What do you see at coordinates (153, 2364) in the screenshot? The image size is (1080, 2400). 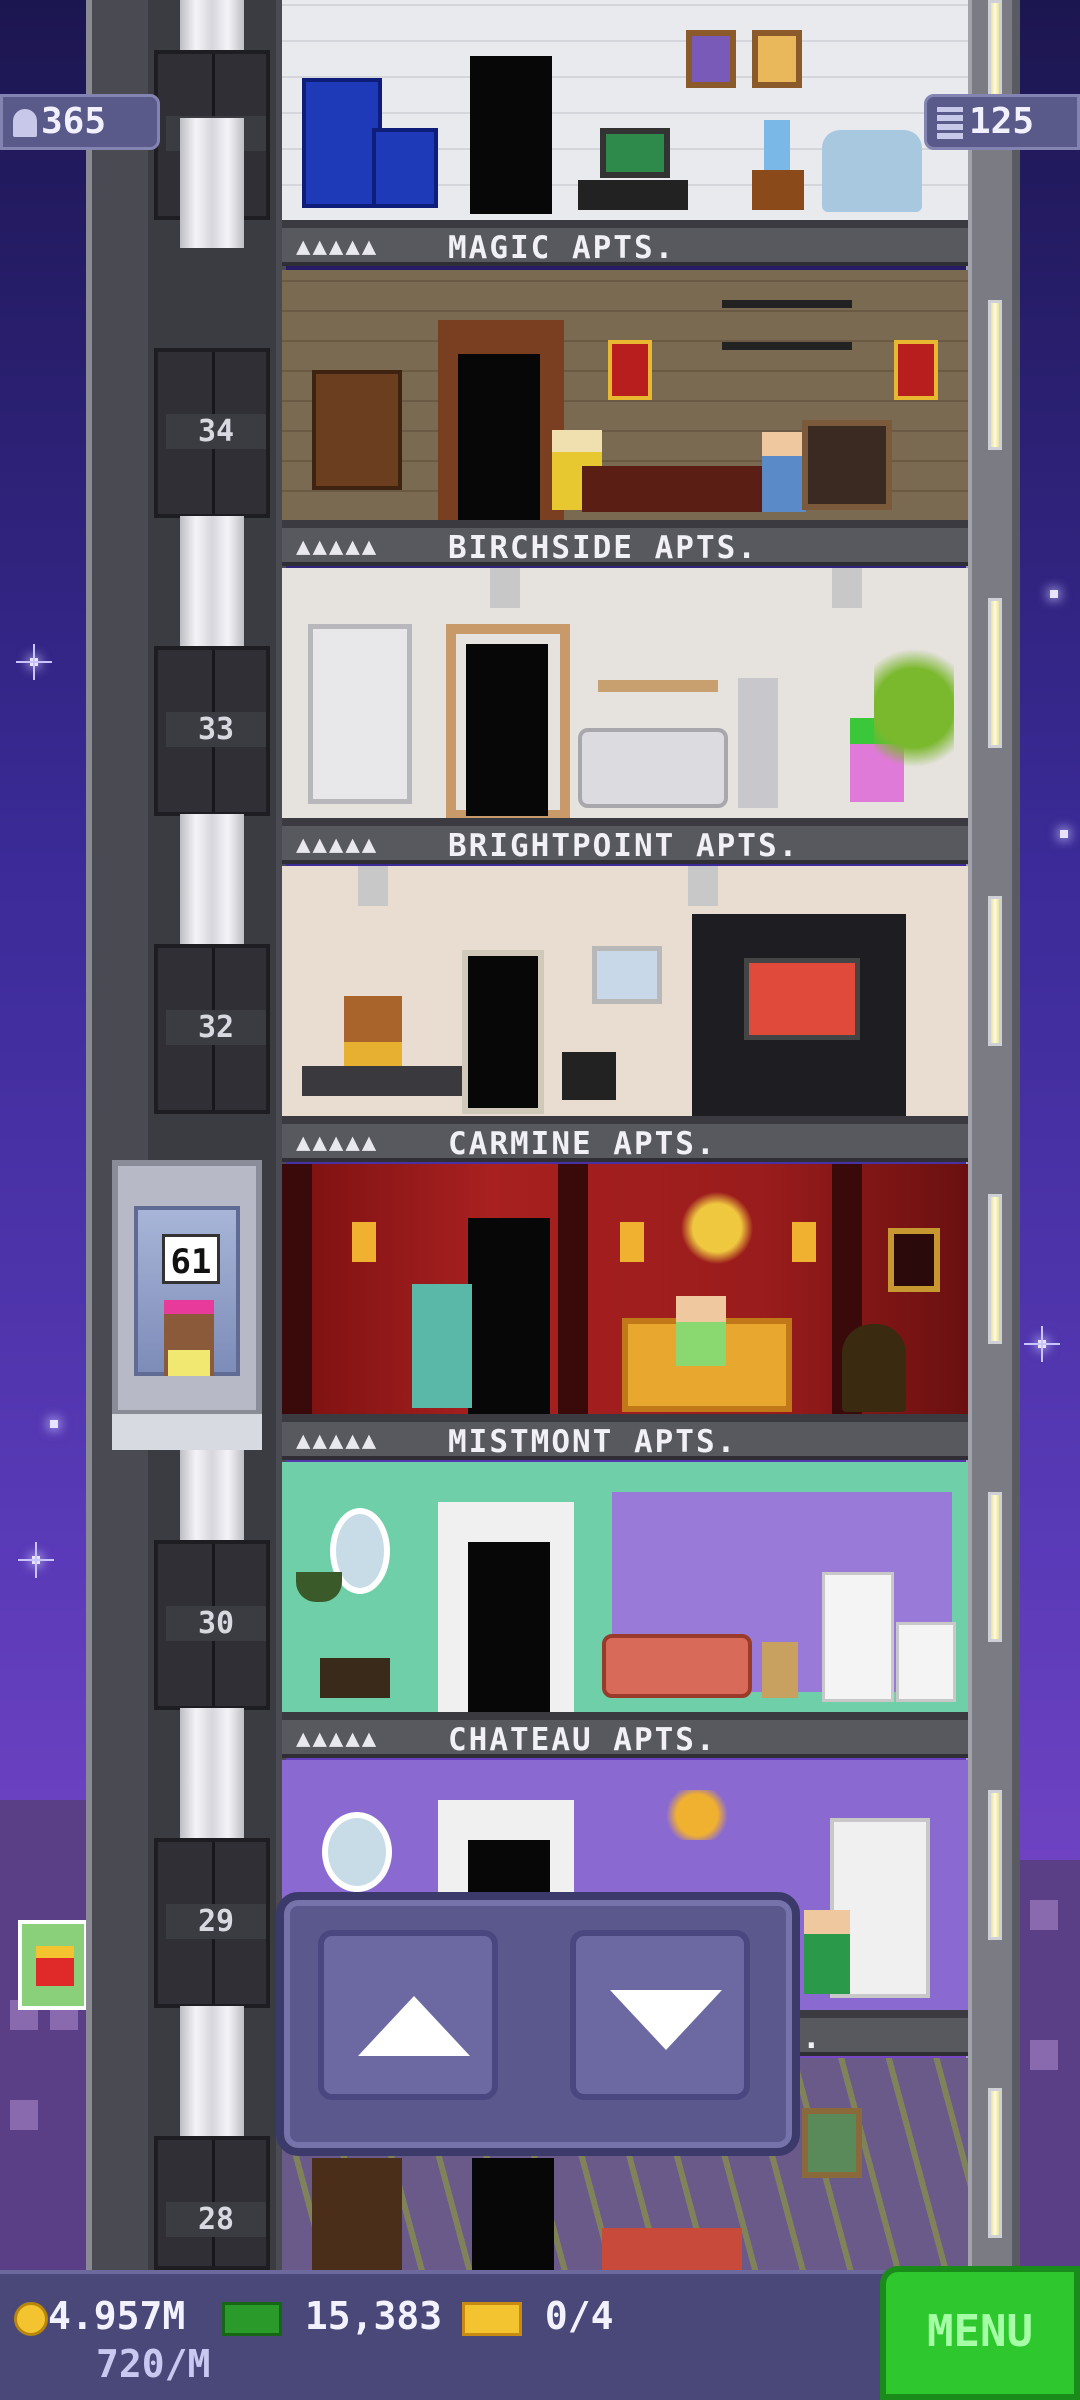 I see `coins-rate: 720/M` at bounding box center [153, 2364].